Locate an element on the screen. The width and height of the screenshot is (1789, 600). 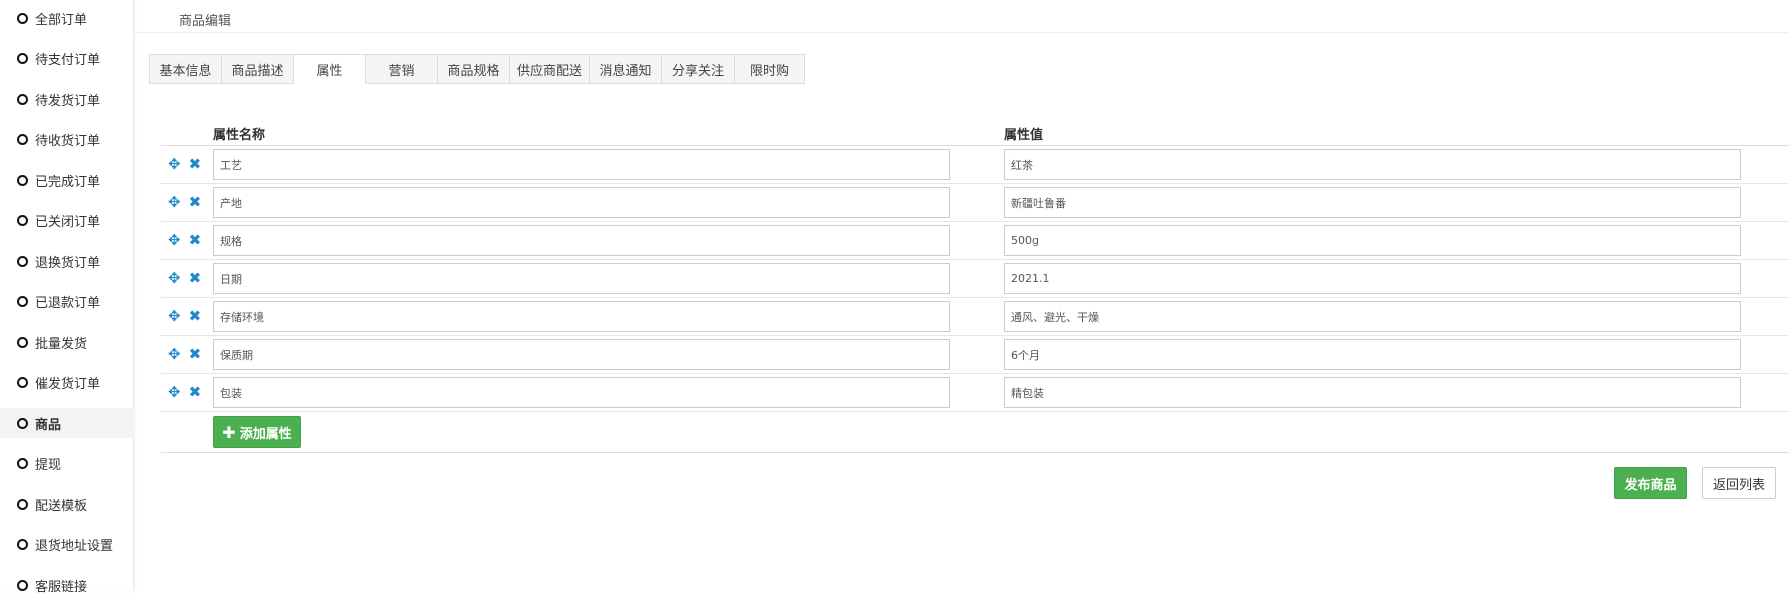
sidebar-item-label: 待支付订单 is located at coordinates (68, 60).